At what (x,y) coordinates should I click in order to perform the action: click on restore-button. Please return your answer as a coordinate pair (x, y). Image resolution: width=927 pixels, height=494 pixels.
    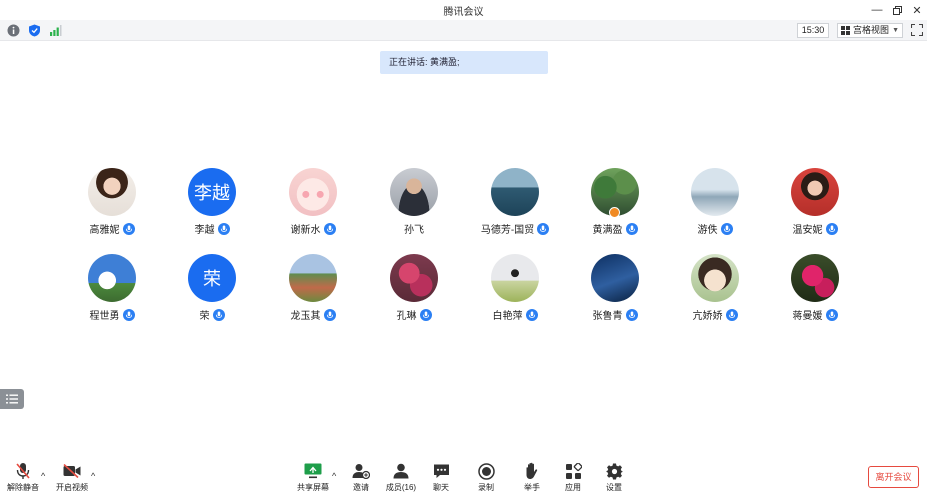
    Looking at the image, I should click on (897, 10).